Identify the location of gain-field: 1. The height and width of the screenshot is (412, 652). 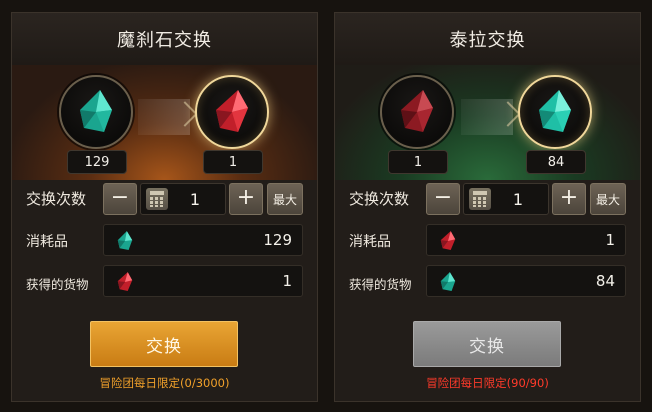
(203, 281).